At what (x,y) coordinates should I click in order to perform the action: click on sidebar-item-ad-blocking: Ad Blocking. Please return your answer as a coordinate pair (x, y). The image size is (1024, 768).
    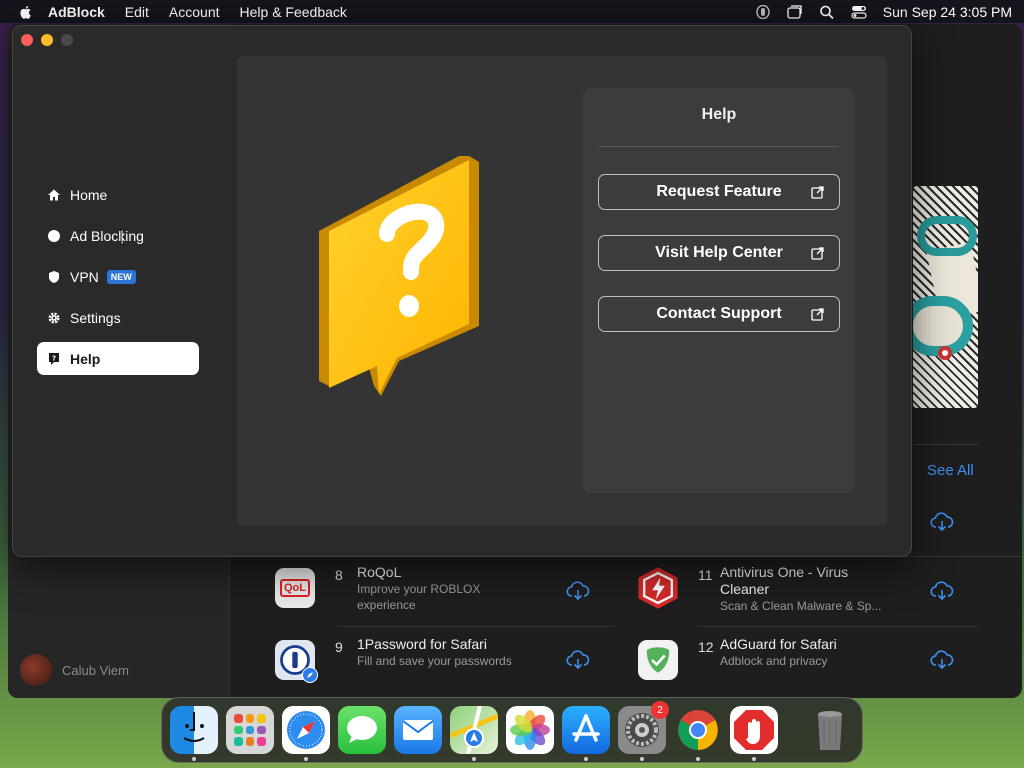
    Looking at the image, I should click on (118, 235).